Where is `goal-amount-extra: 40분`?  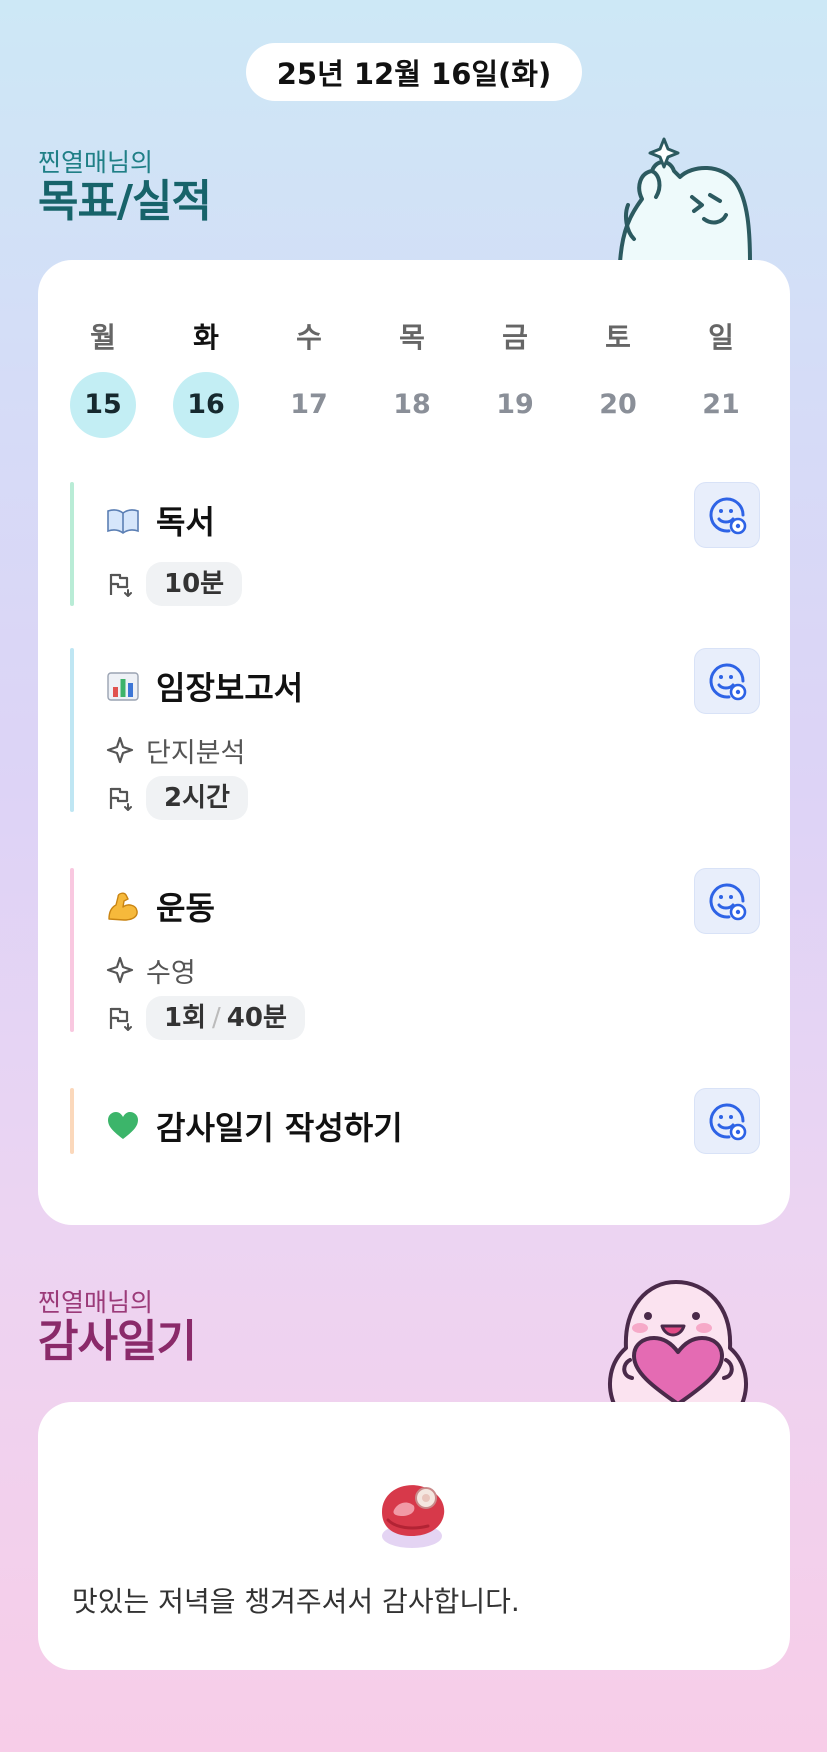
goal-amount-extra: 40분 is located at coordinates (256, 1018).